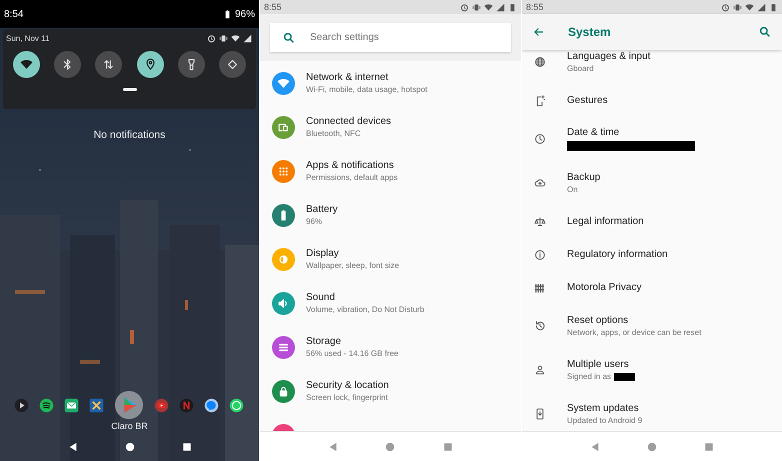 This screenshot has width=782, height=461. What do you see at coordinates (352, 165) in the screenshot?
I see `item-title: Apps & notifications` at bounding box center [352, 165].